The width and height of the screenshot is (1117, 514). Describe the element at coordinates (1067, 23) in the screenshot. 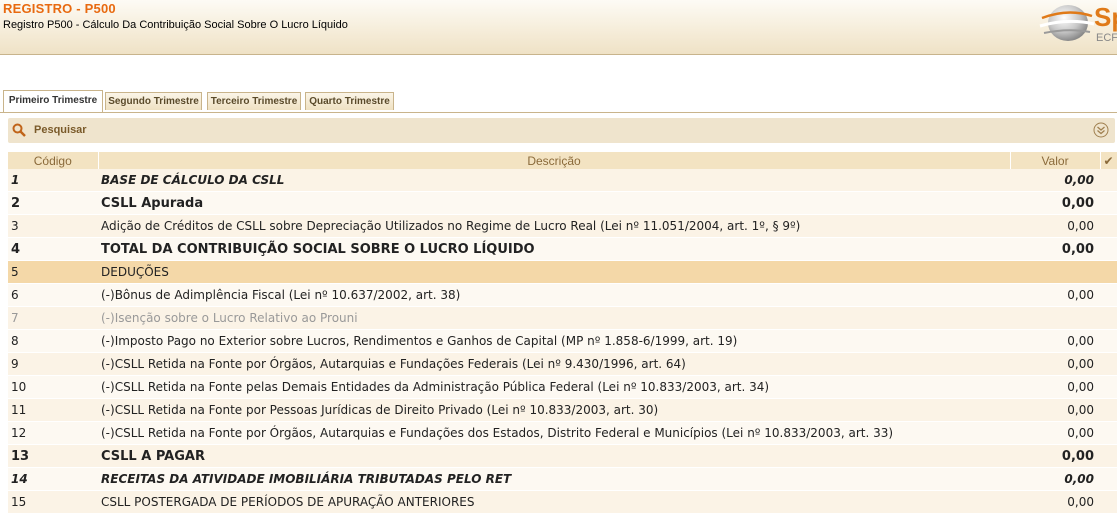

I see `globe-icon` at that location.